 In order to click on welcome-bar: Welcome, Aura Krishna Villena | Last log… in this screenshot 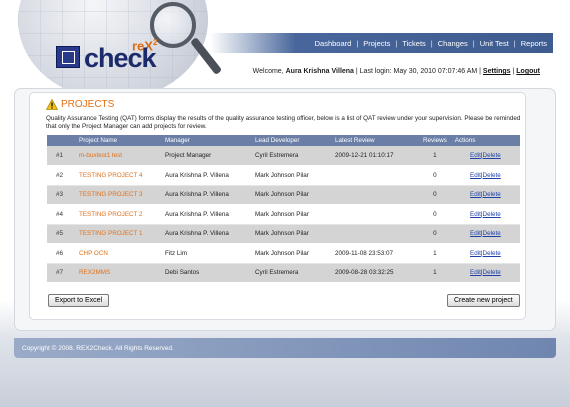, I will do `click(396, 71)`.